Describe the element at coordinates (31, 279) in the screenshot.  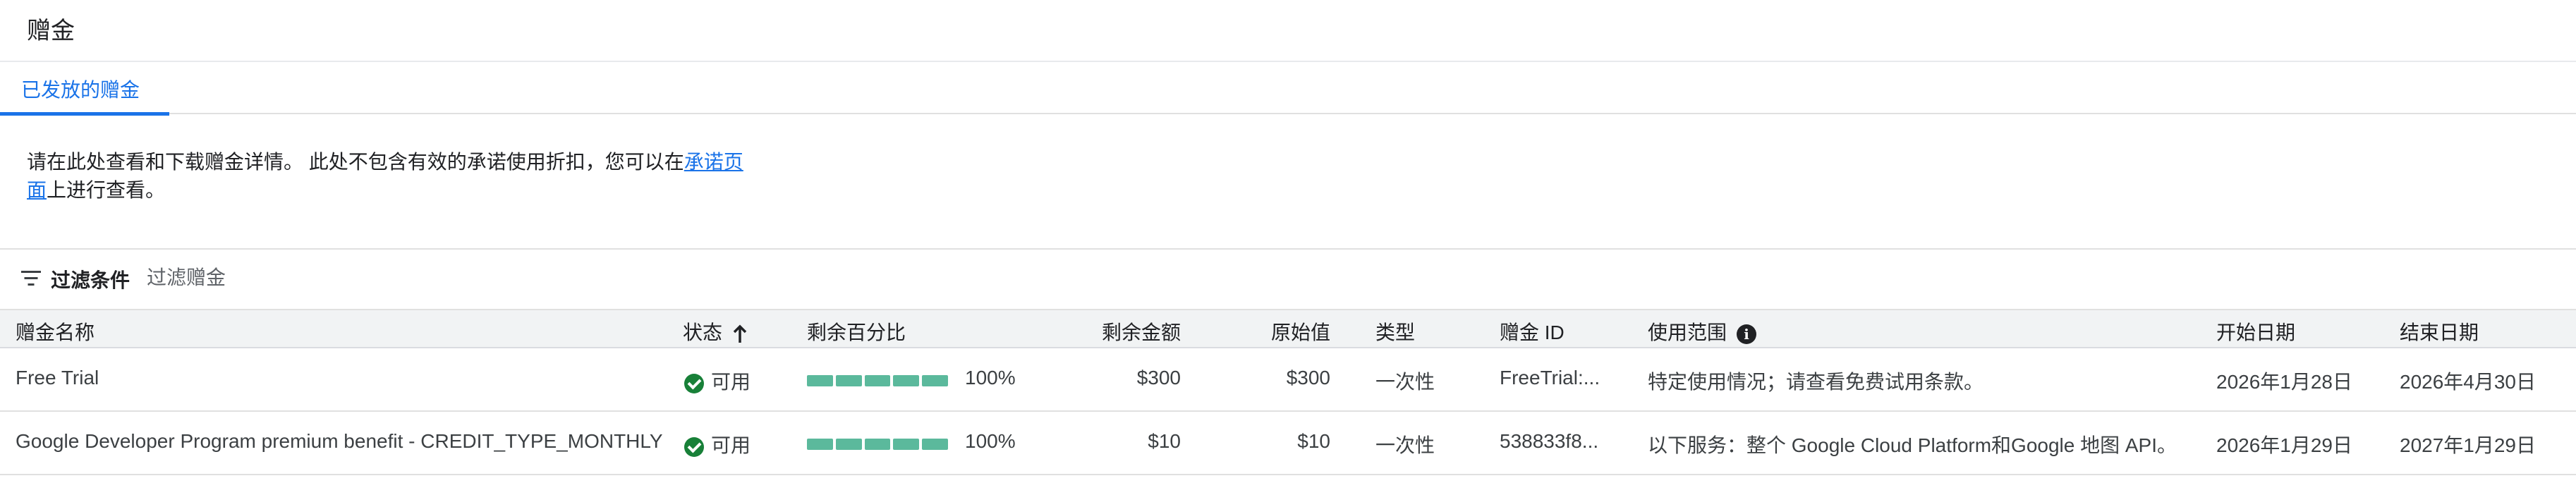
I see `filter-icon` at that location.